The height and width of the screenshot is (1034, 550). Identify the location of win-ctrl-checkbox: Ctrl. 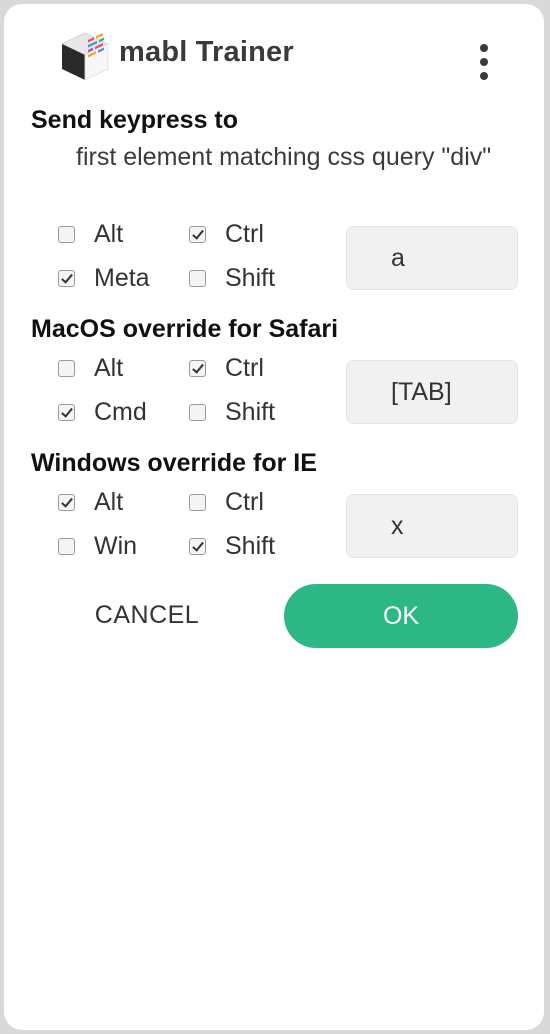
(226, 502).